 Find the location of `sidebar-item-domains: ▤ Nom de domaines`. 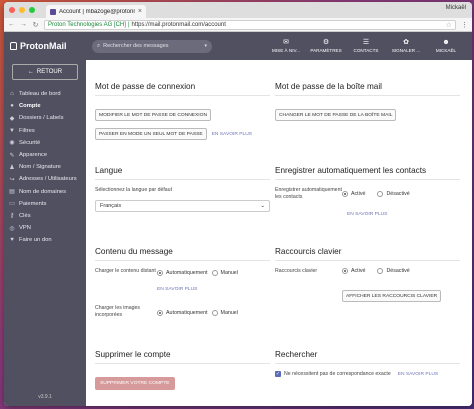

sidebar-item-domains: ▤ Nom de domaines is located at coordinates (45, 192).